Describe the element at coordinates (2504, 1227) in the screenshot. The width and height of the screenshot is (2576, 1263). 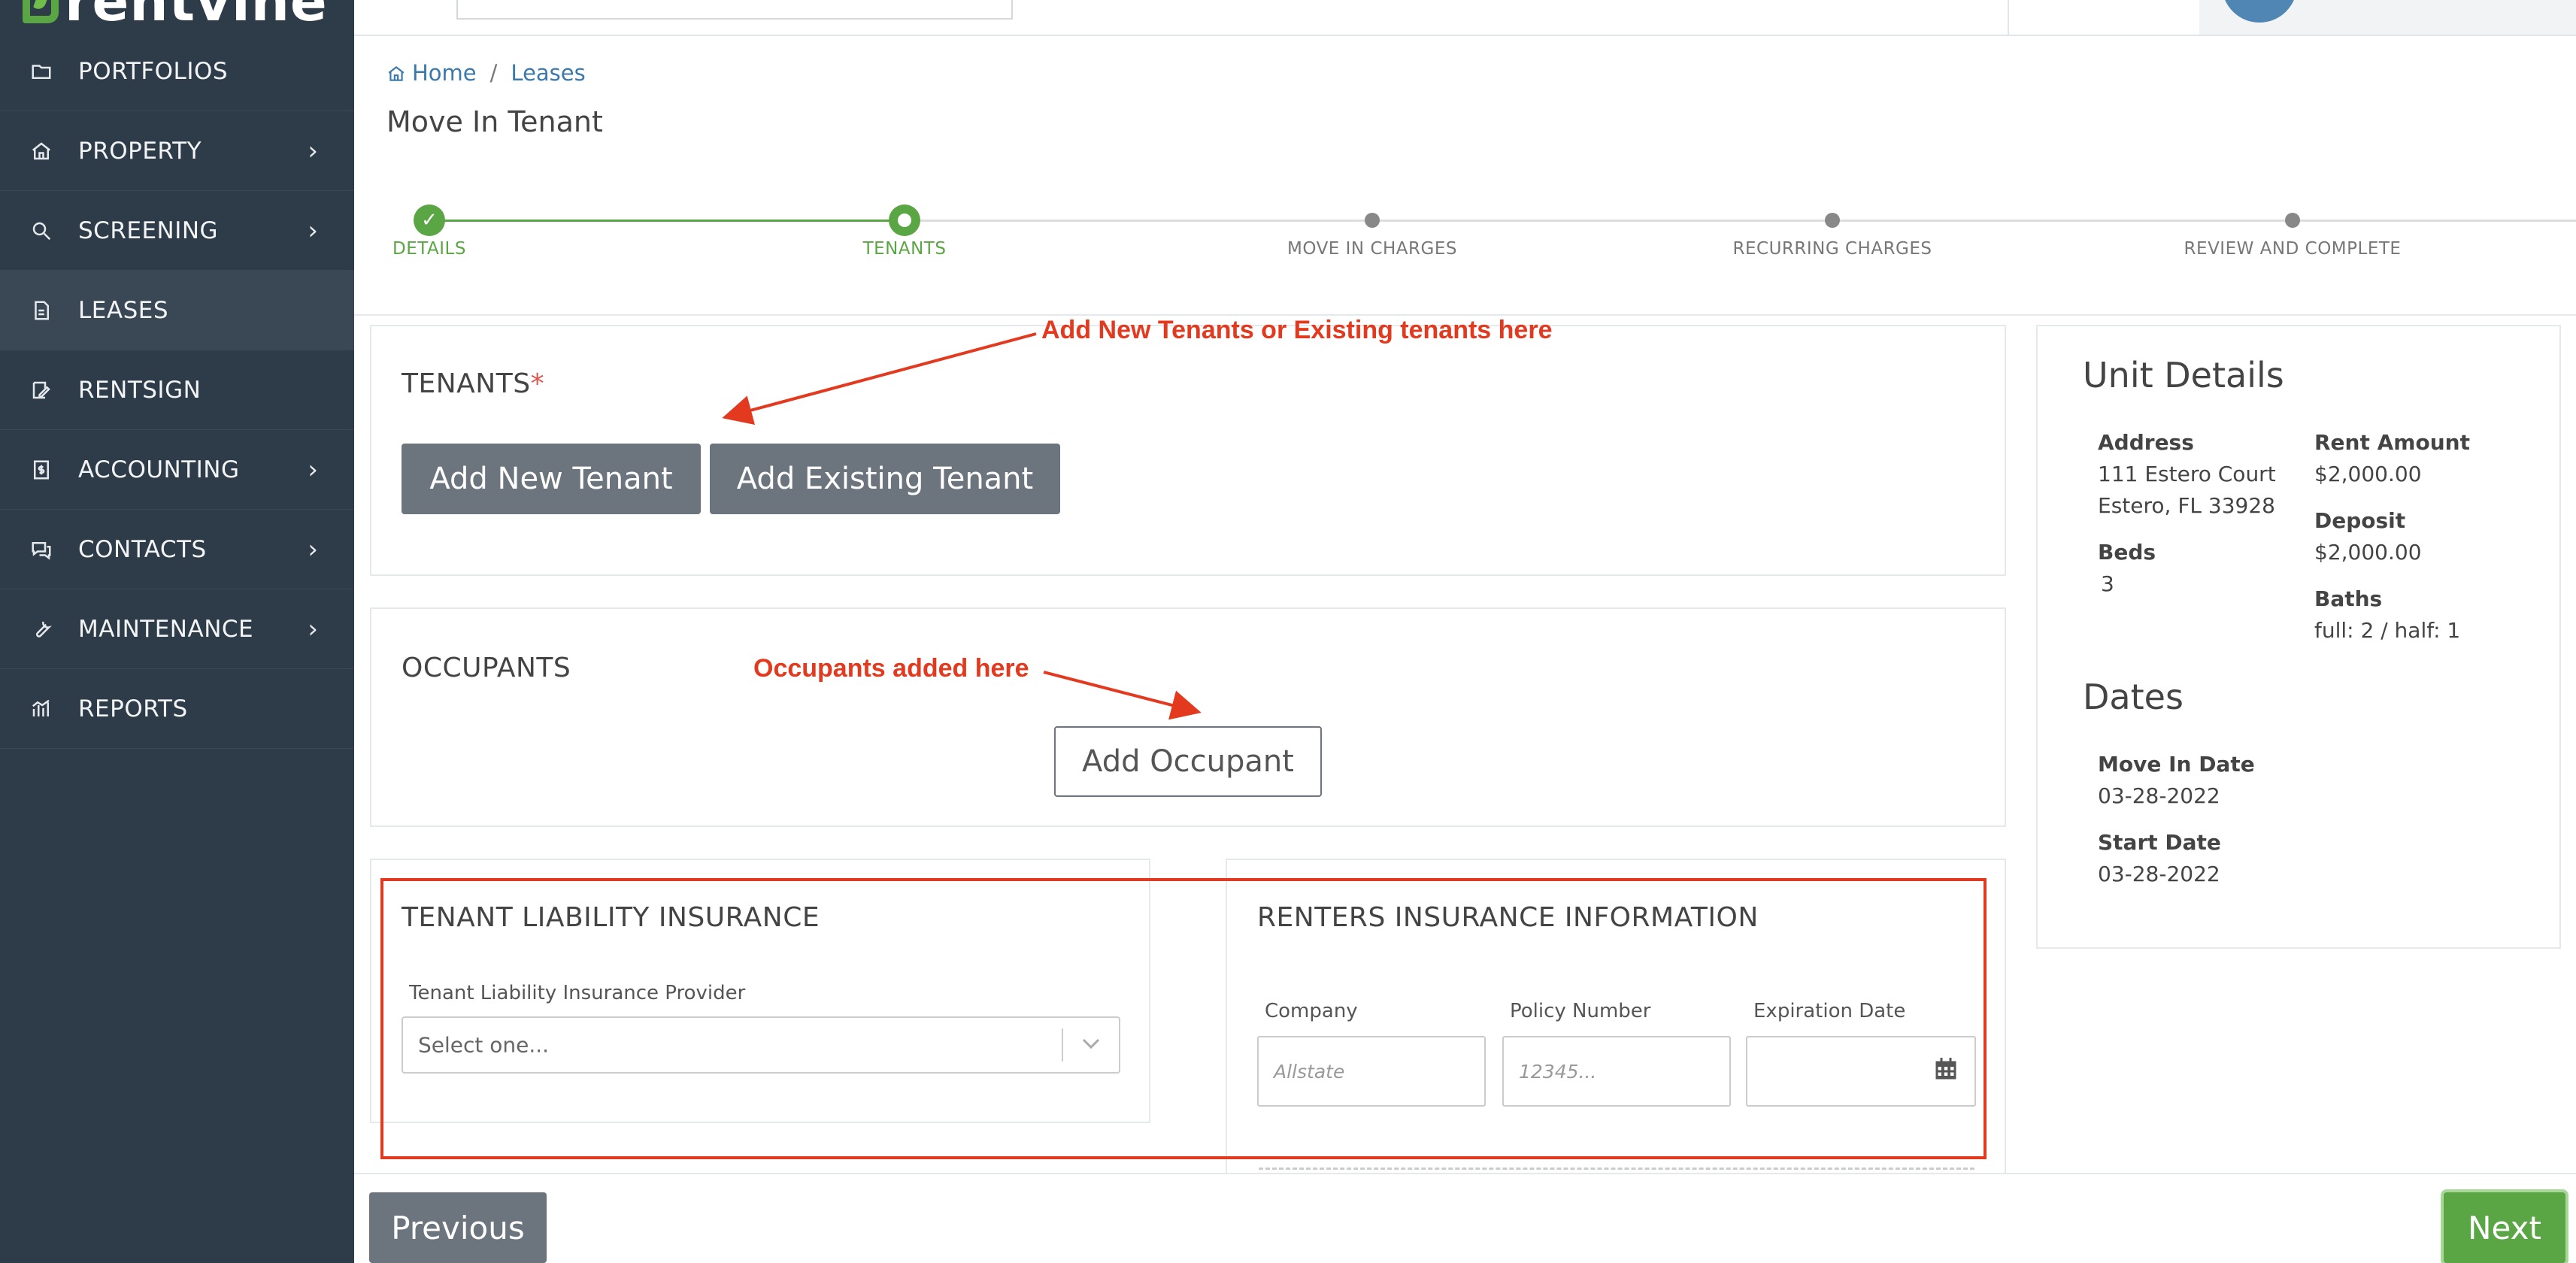
I see `next-button: Next` at that location.